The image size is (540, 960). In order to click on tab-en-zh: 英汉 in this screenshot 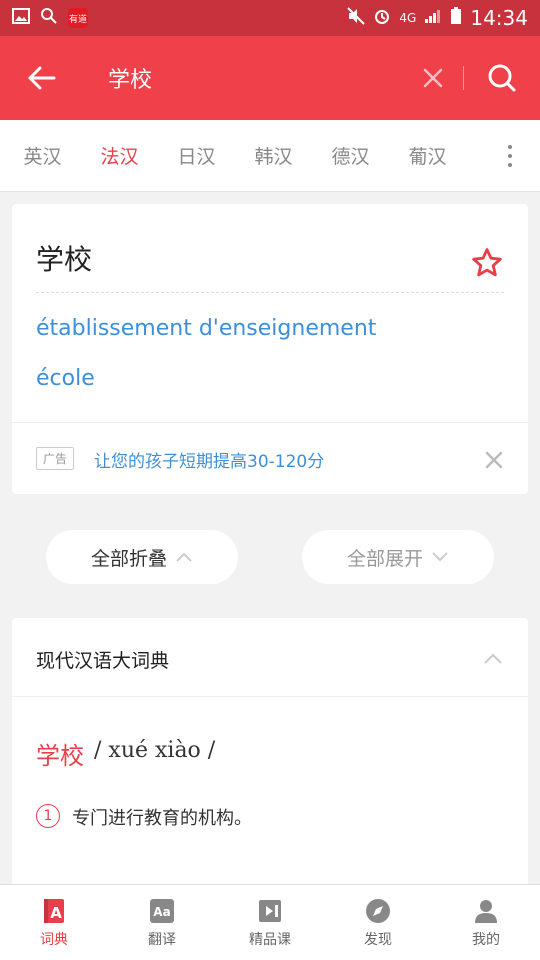, I will do `click(42, 155)`.